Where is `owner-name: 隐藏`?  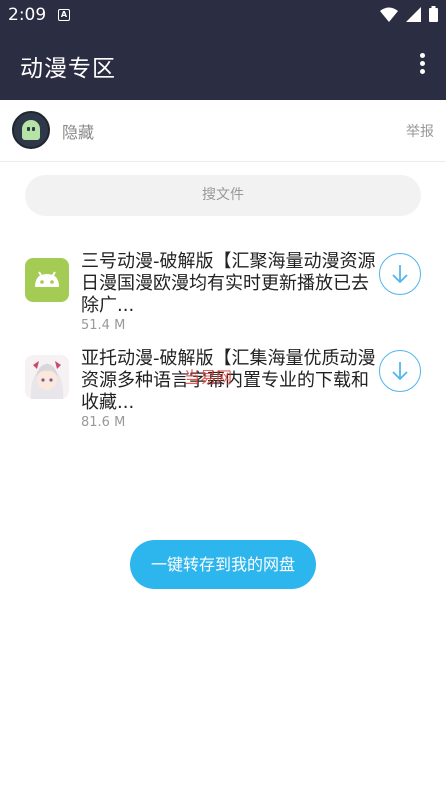 owner-name: 隐藏 is located at coordinates (78, 131).